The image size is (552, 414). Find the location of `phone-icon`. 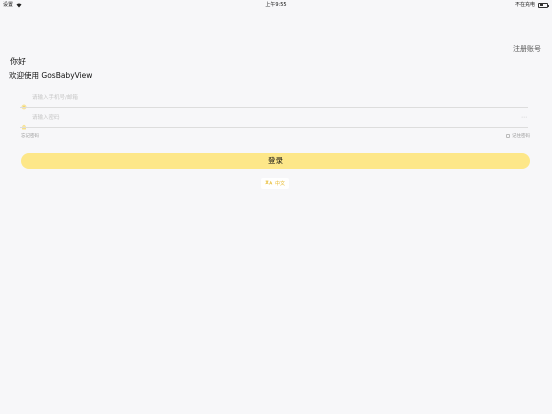

phone-icon is located at coordinates (24, 102).